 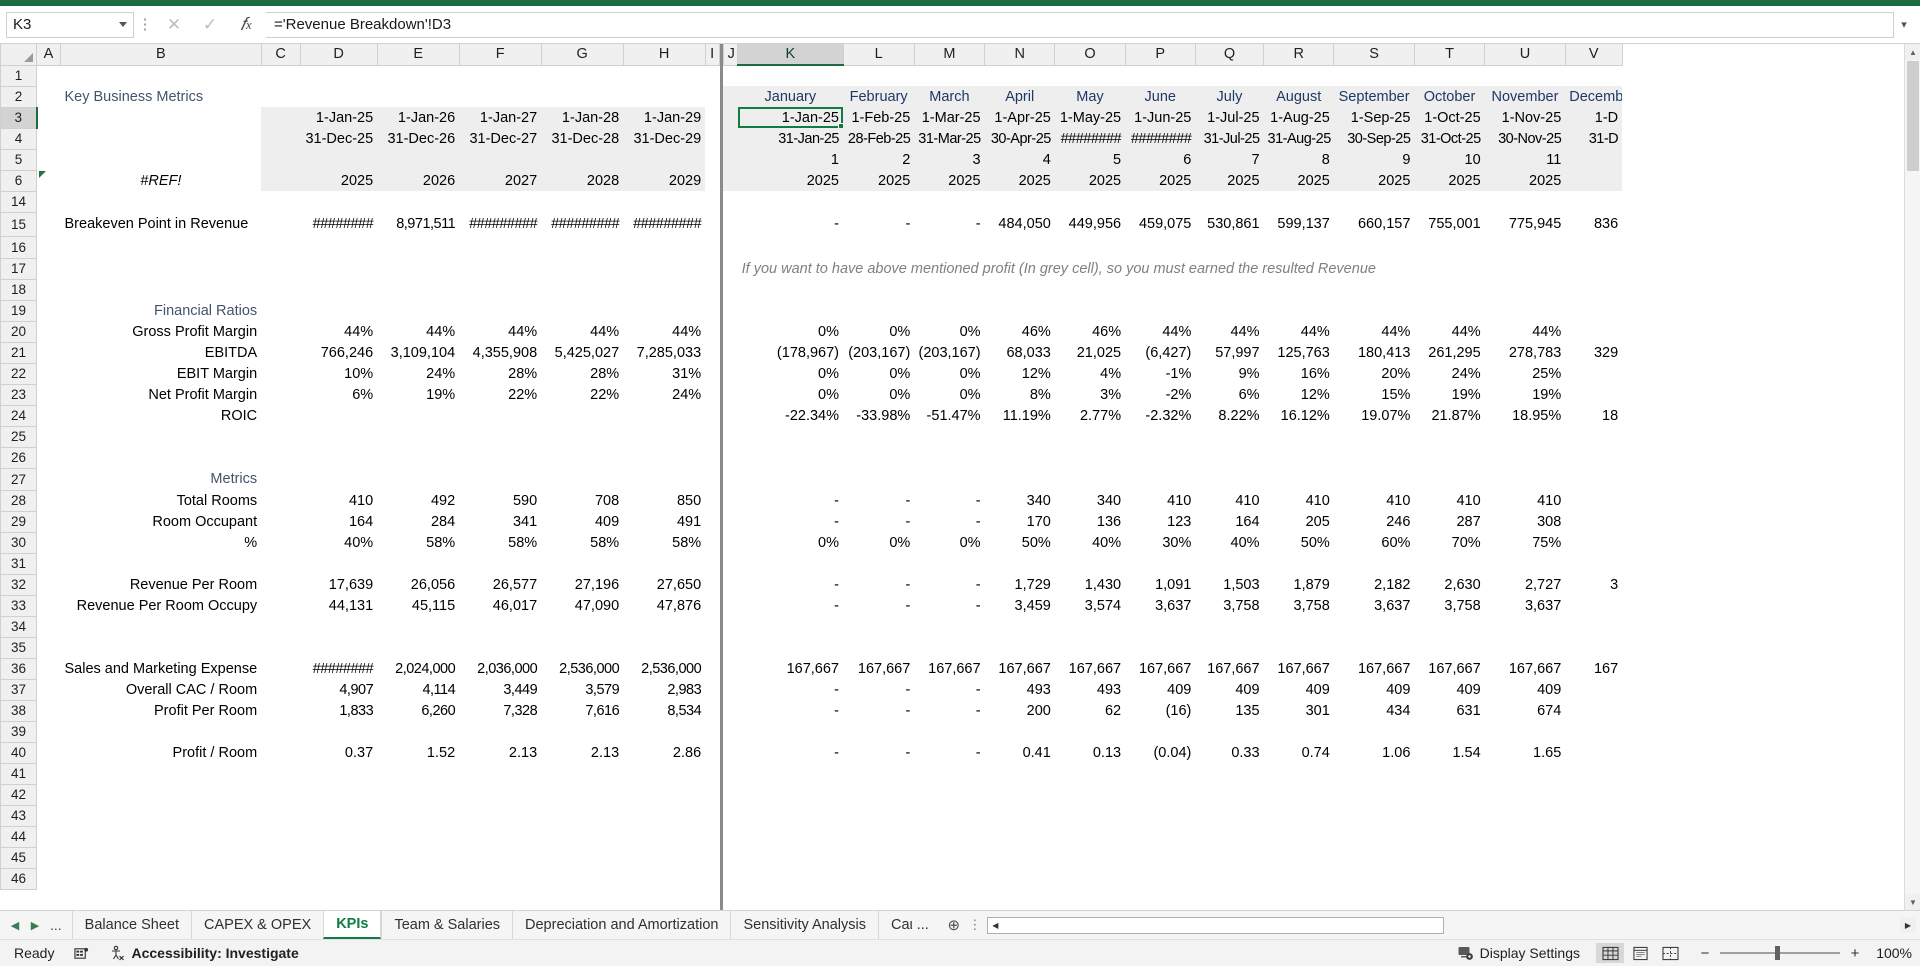 I want to click on row-header-44: 44, so click(x=18, y=836).